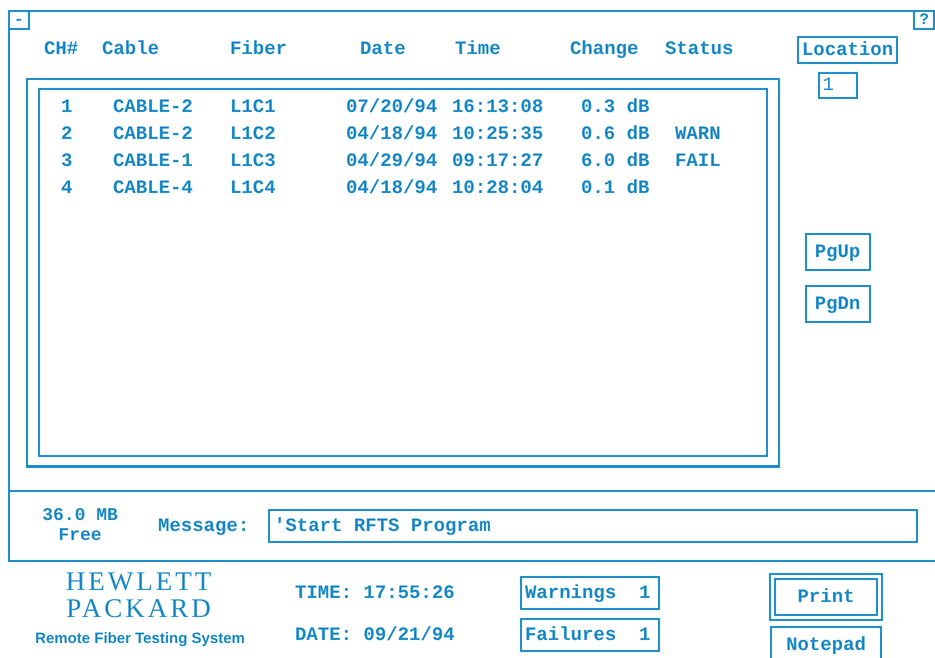 The image size is (935, 658). Describe the element at coordinates (498, 188) in the screenshot. I see `table-cell-text: 10:28:04` at that location.